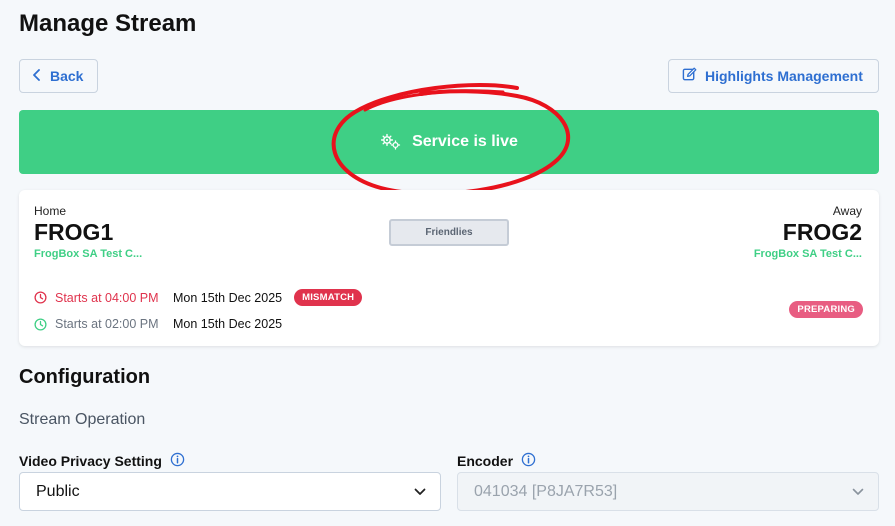 This screenshot has width=895, height=526. I want to click on chevron-left-icon, so click(37, 76).